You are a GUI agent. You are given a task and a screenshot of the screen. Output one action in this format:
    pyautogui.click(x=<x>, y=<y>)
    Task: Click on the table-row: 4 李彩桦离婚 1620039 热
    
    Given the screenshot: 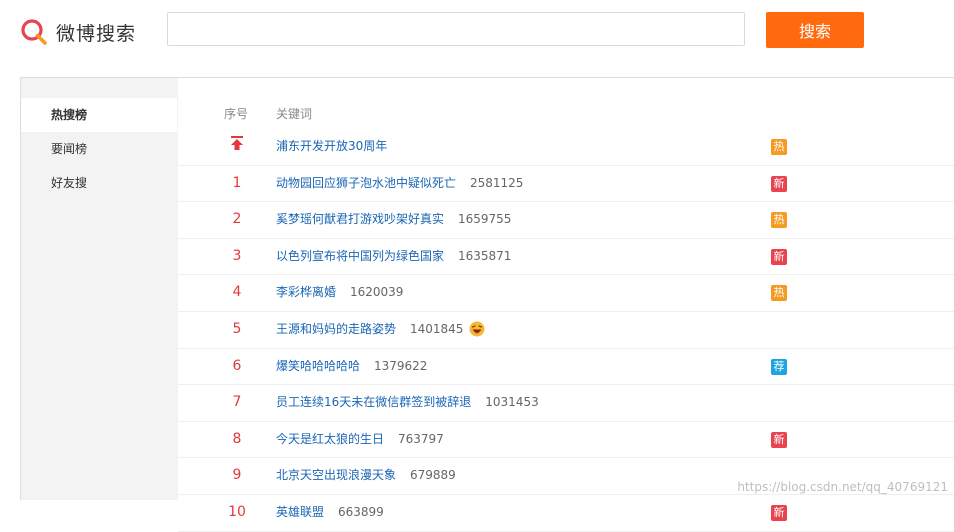 What is the action you would take?
    pyautogui.click(x=566, y=293)
    